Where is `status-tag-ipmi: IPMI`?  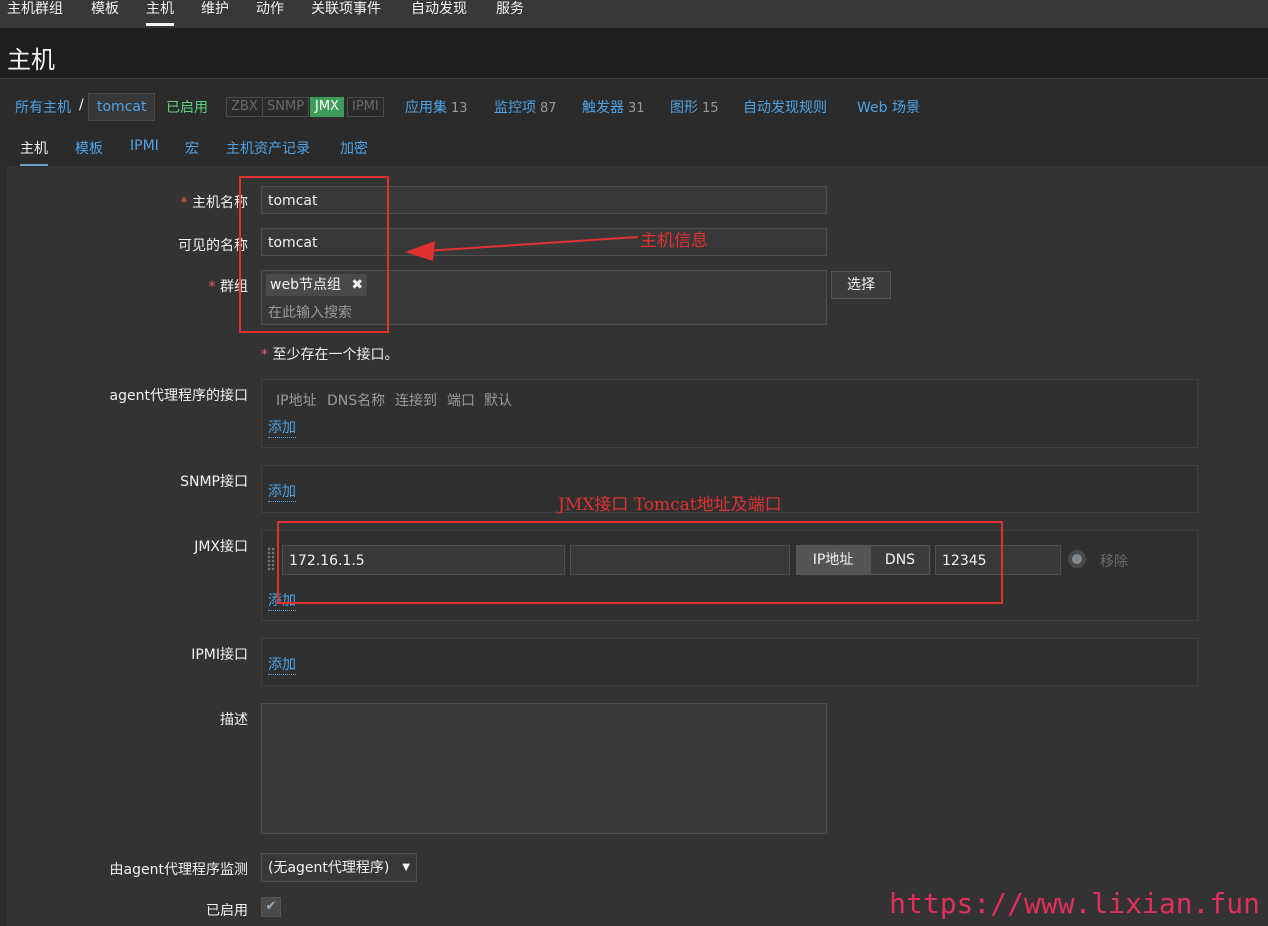
status-tag-ipmi: IPMI is located at coordinates (365, 107).